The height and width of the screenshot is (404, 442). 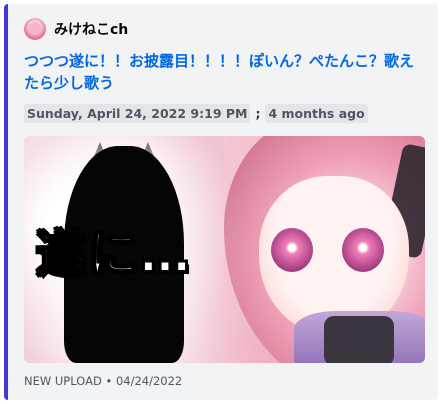 What do you see at coordinates (359, 339) in the screenshot?
I see `thumbnail-collar` at bounding box center [359, 339].